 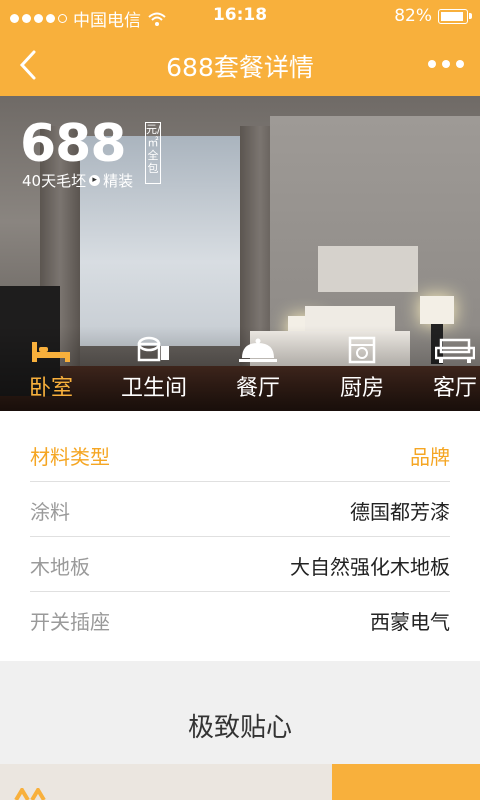 What do you see at coordinates (446, 64) in the screenshot?
I see `more-options-icon` at bounding box center [446, 64].